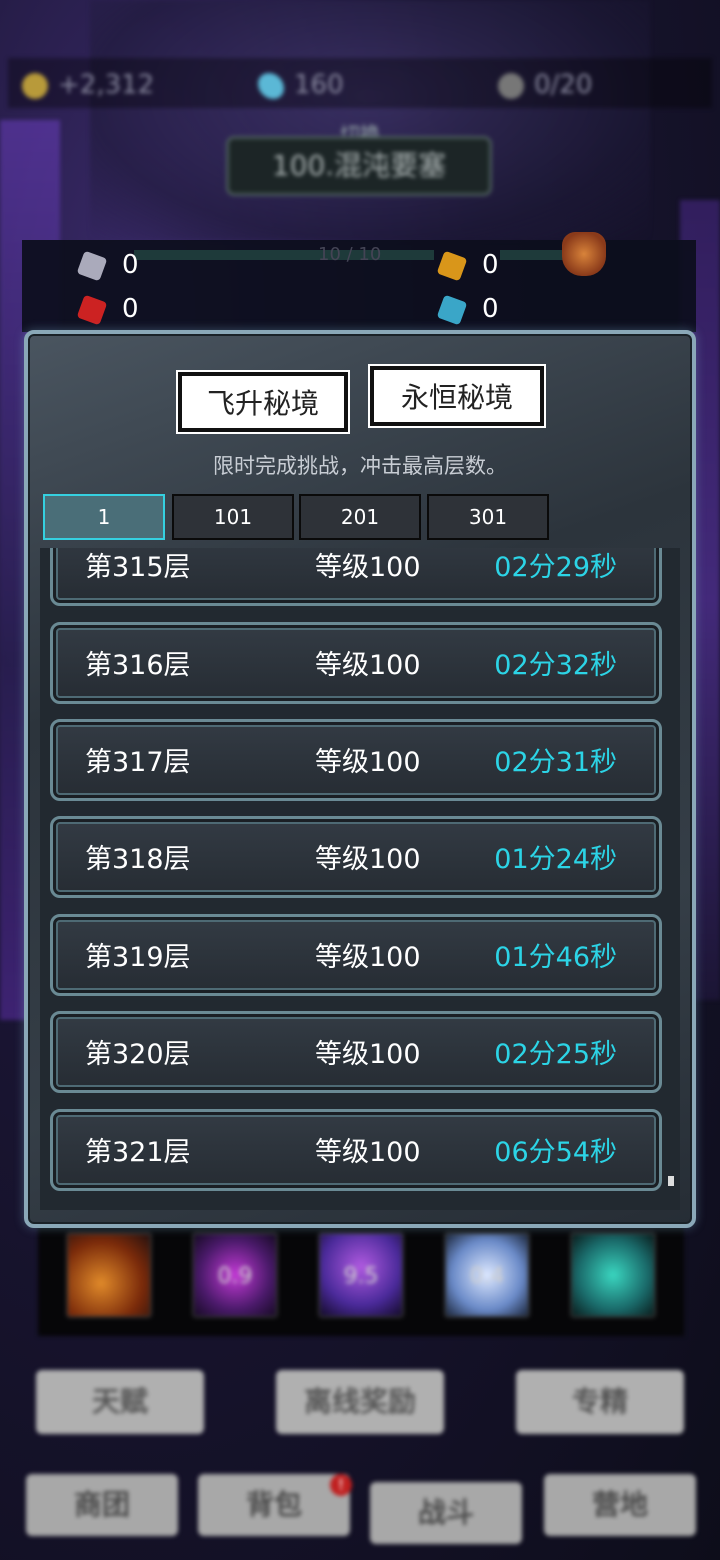  Describe the element at coordinates (233, 517) in the screenshot. I see `range-tab-101: 101` at that location.